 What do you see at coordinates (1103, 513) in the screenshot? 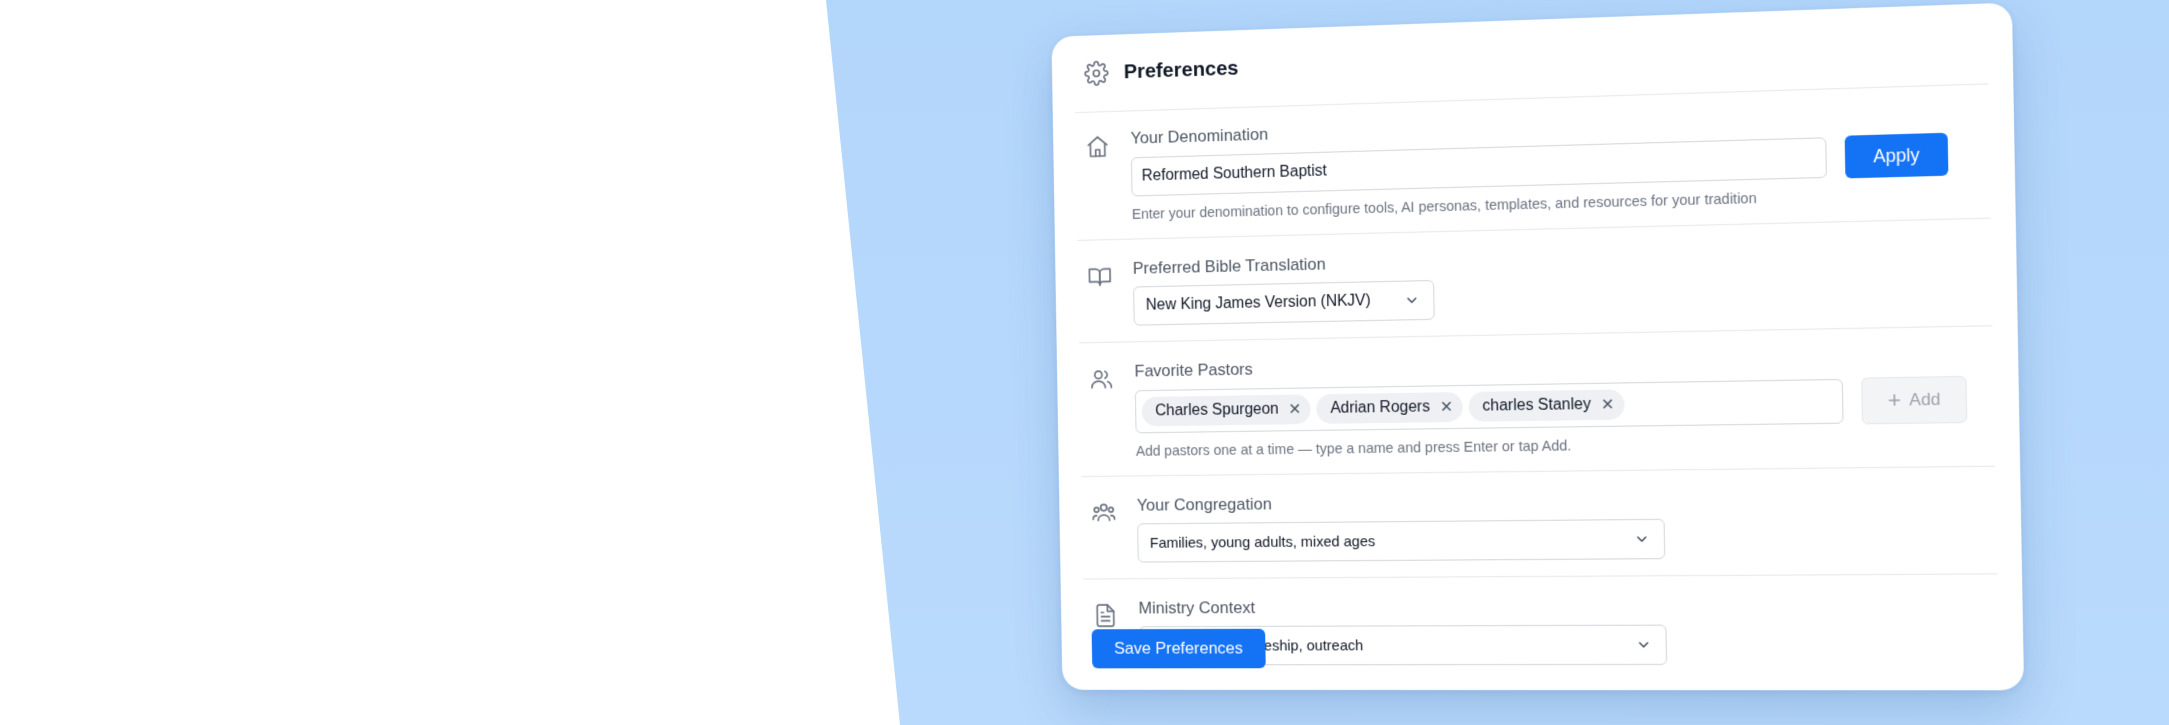
I see `group-icon` at bounding box center [1103, 513].